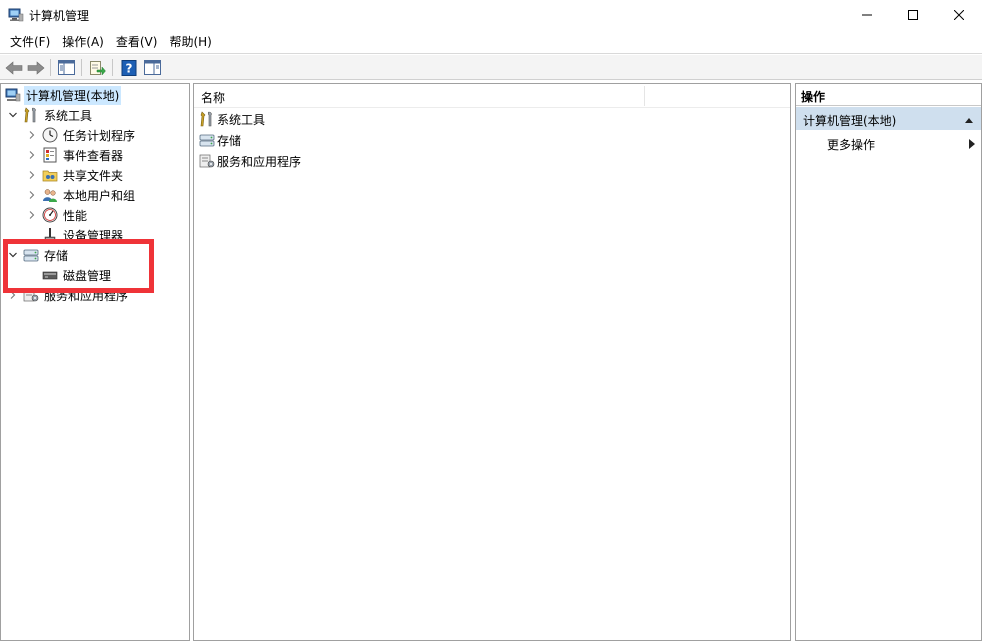 The height and width of the screenshot is (641, 982). What do you see at coordinates (86, 295) in the screenshot?
I see `tree-label-services-apps: 服务和应用程序` at bounding box center [86, 295].